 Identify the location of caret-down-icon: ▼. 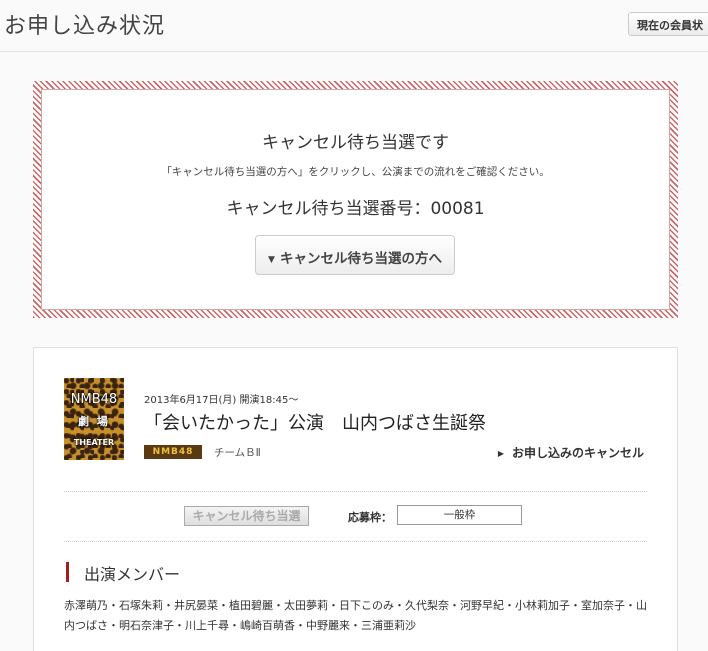
(271, 260).